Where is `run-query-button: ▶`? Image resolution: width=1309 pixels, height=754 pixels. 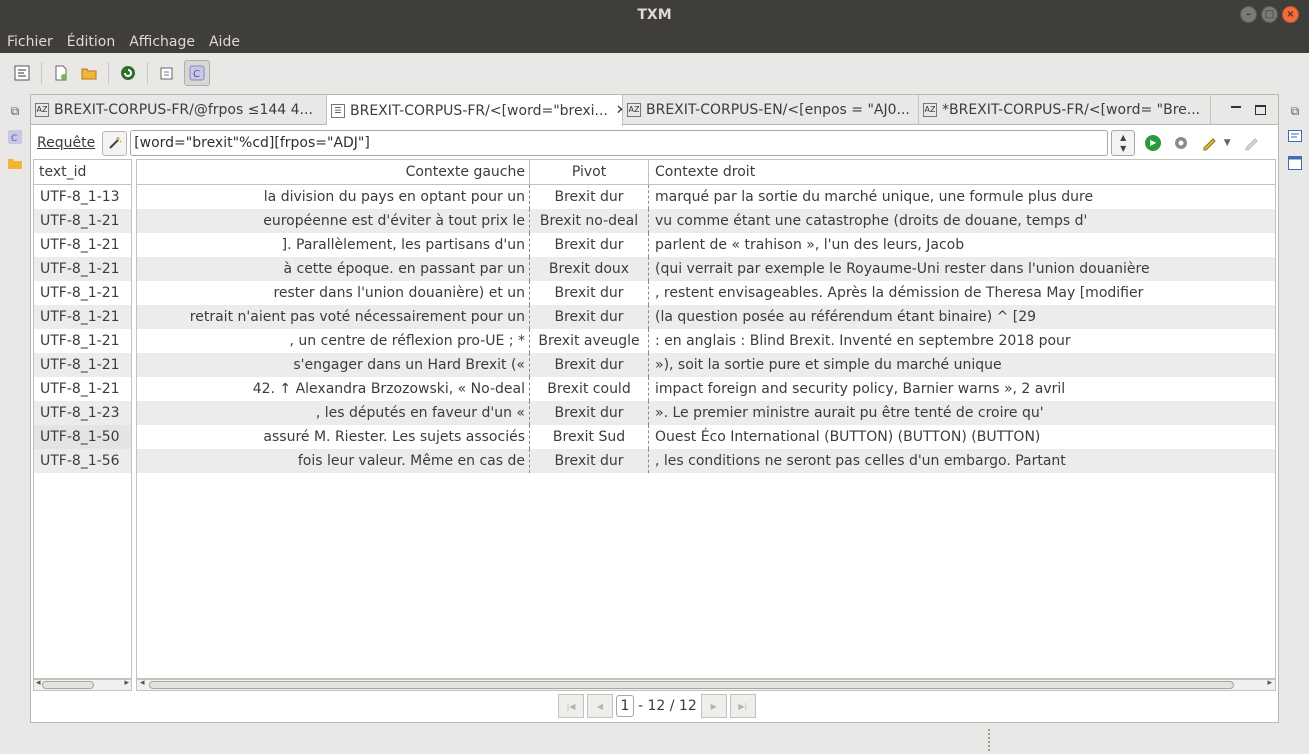 run-query-button: ▶ is located at coordinates (1153, 143).